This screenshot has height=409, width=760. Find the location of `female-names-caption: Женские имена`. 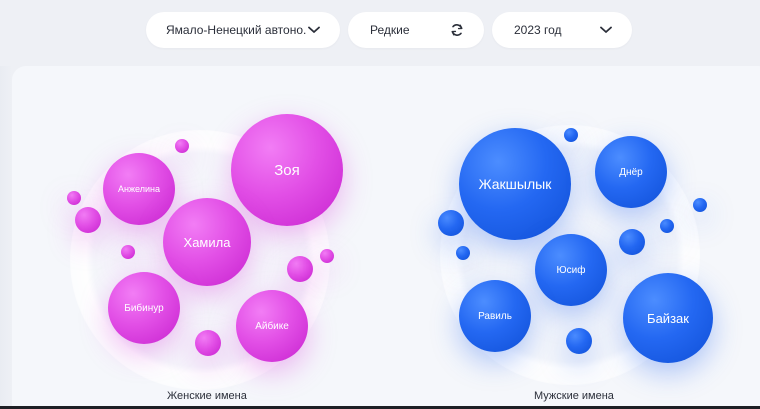

female-names-caption: Женские имена is located at coordinates (207, 396).